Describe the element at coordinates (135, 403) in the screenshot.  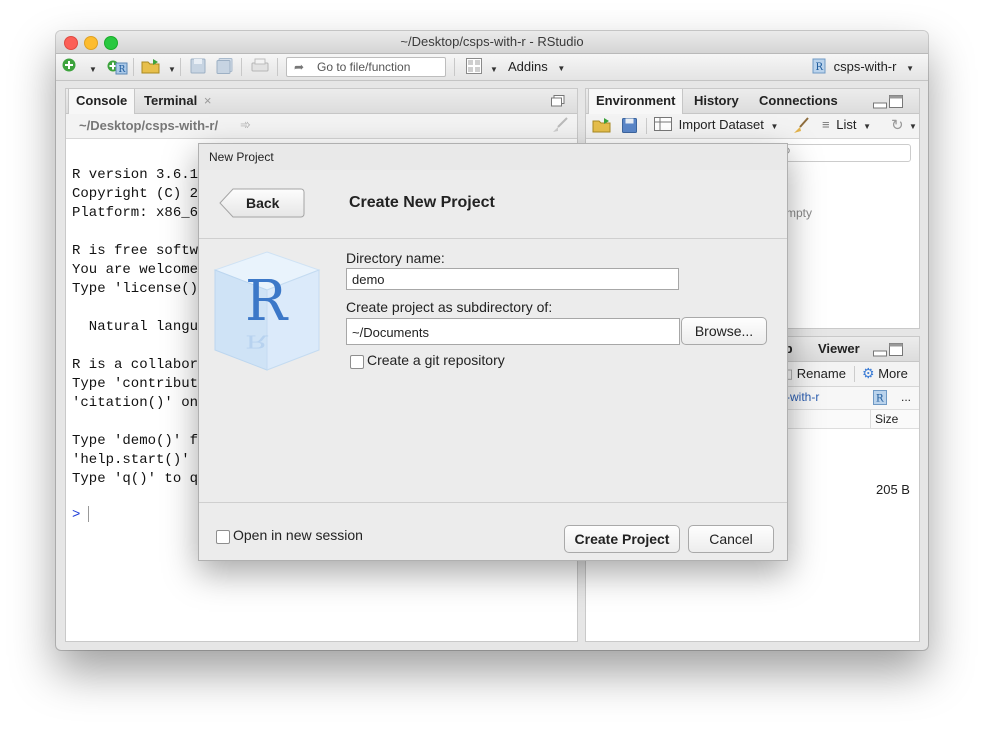
I see `console-line: 'citation()' on` at that location.